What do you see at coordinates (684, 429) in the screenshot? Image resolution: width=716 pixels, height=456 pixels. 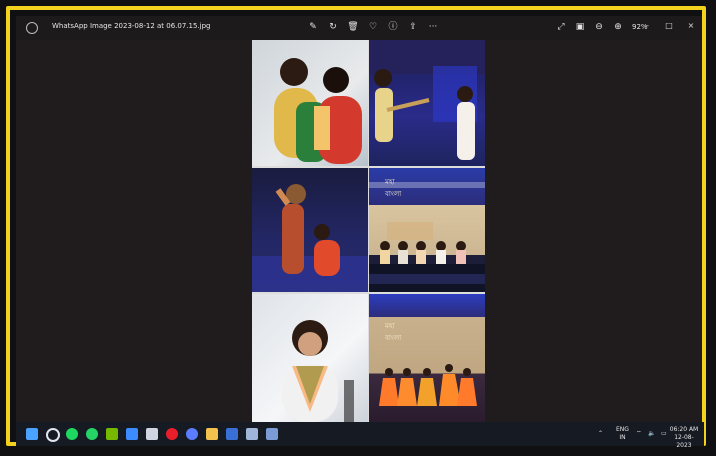 I see `time-text: 06:20 AM` at bounding box center [684, 429].